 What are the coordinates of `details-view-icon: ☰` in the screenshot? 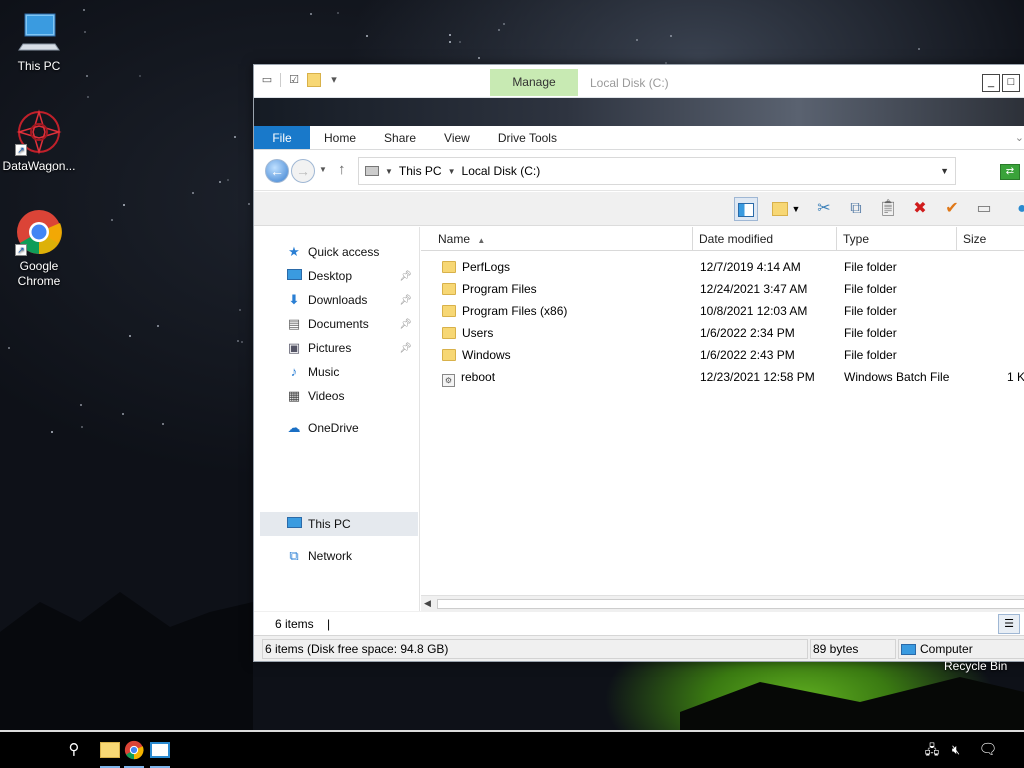 It's located at (1009, 624).